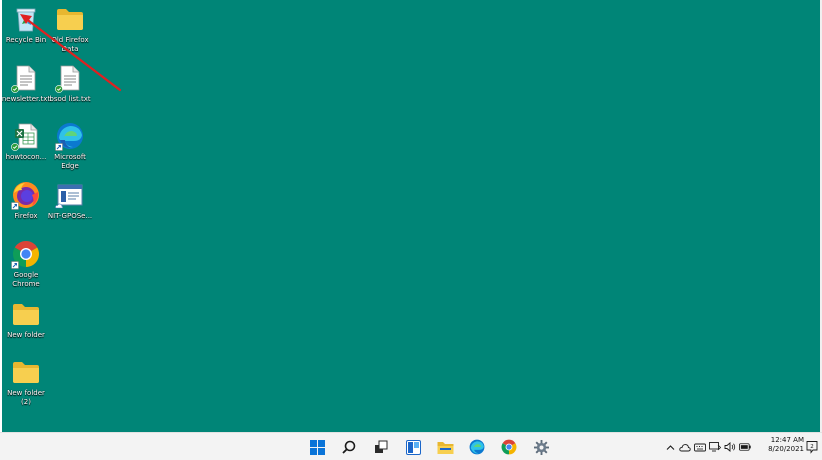 This screenshot has width=822, height=460. I want to click on recycle-bin-icon, so click(26, 19).